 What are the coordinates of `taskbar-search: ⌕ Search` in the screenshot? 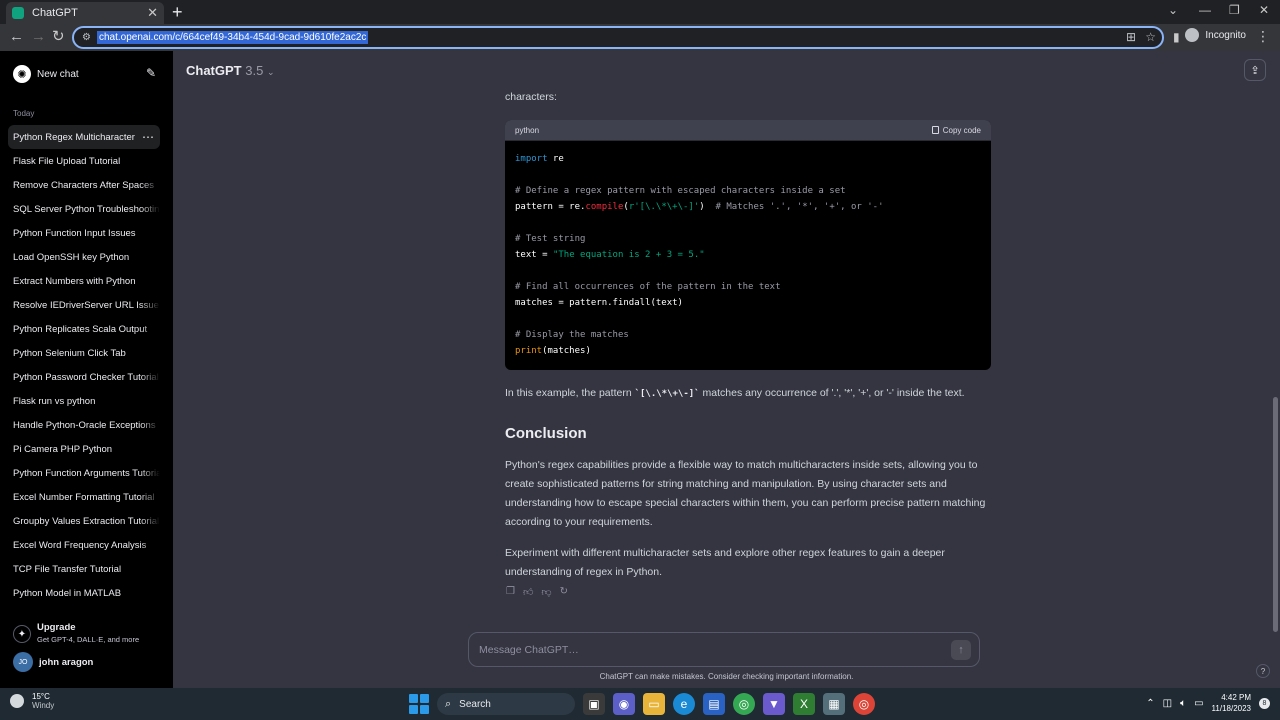 It's located at (506, 704).